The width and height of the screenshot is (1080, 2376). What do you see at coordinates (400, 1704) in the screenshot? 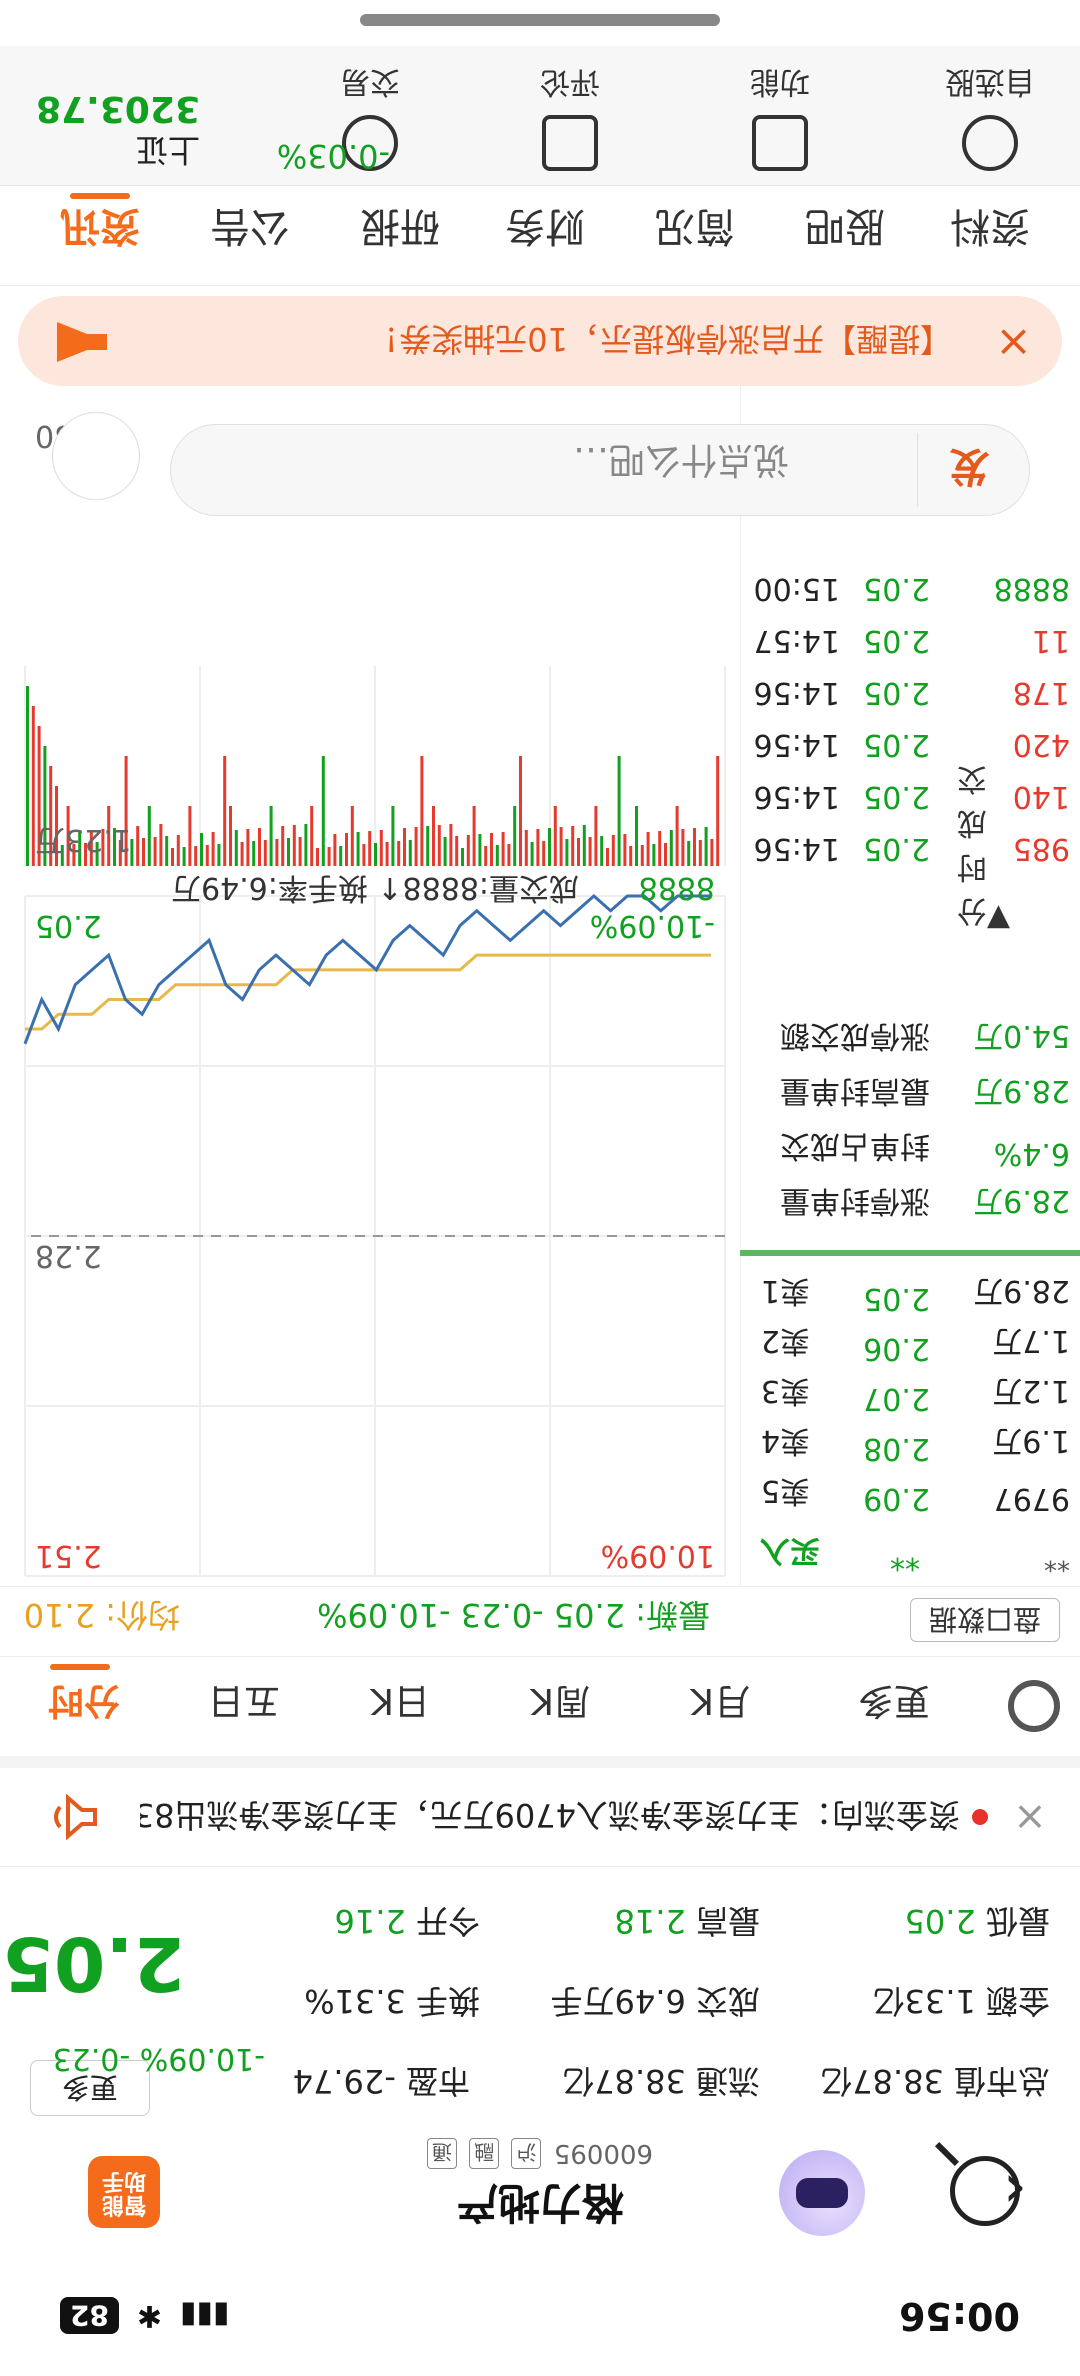
I see `tab-daily-k: 日K` at bounding box center [400, 1704].